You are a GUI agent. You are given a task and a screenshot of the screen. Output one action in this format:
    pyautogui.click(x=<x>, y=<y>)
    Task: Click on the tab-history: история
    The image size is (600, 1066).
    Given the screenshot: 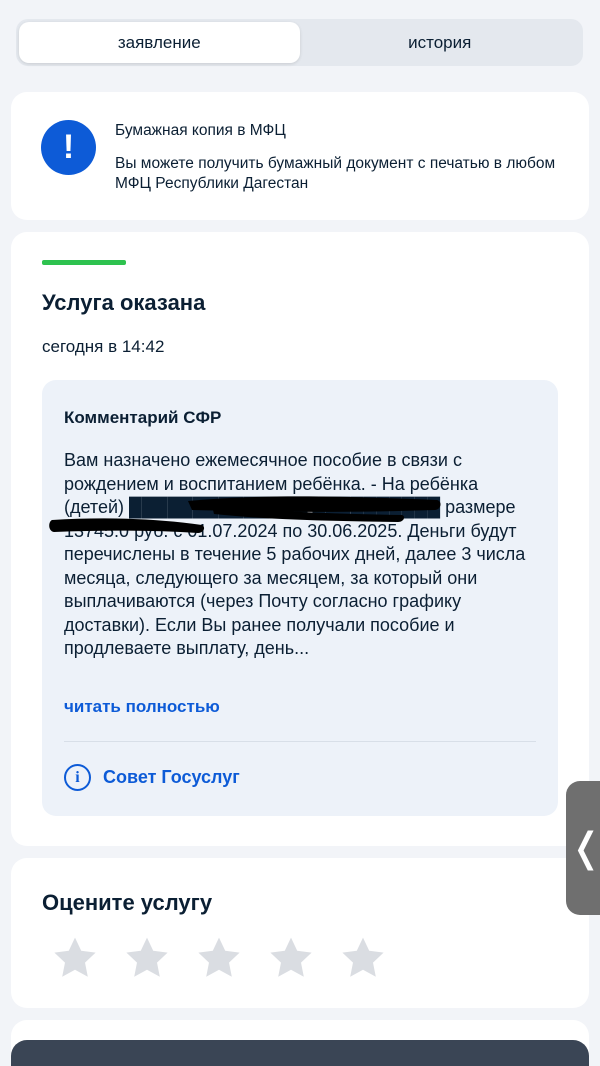 What is the action you would take?
    pyautogui.click(x=440, y=42)
    